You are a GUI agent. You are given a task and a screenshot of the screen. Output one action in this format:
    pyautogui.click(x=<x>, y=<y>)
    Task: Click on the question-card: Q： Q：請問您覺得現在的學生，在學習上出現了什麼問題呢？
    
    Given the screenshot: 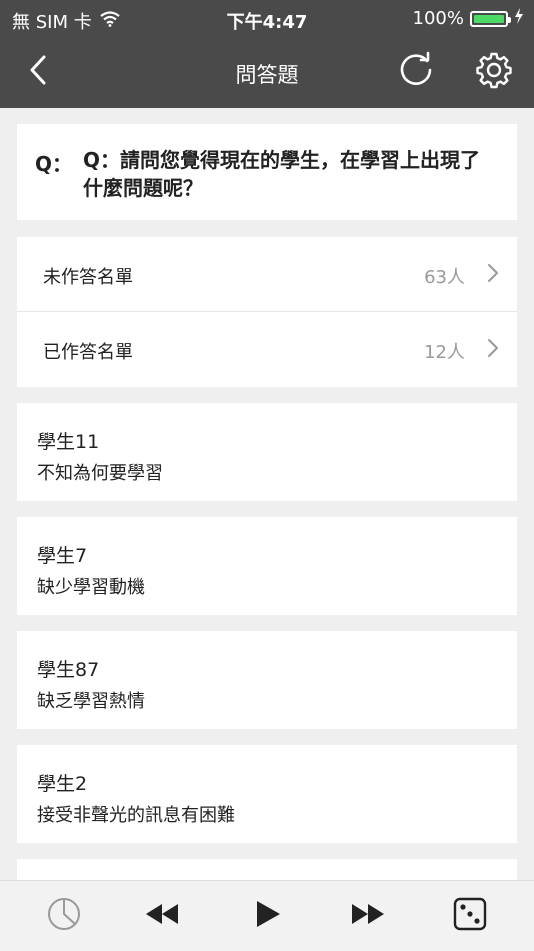 What is the action you would take?
    pyautogui.click(x=267, y=172)
    